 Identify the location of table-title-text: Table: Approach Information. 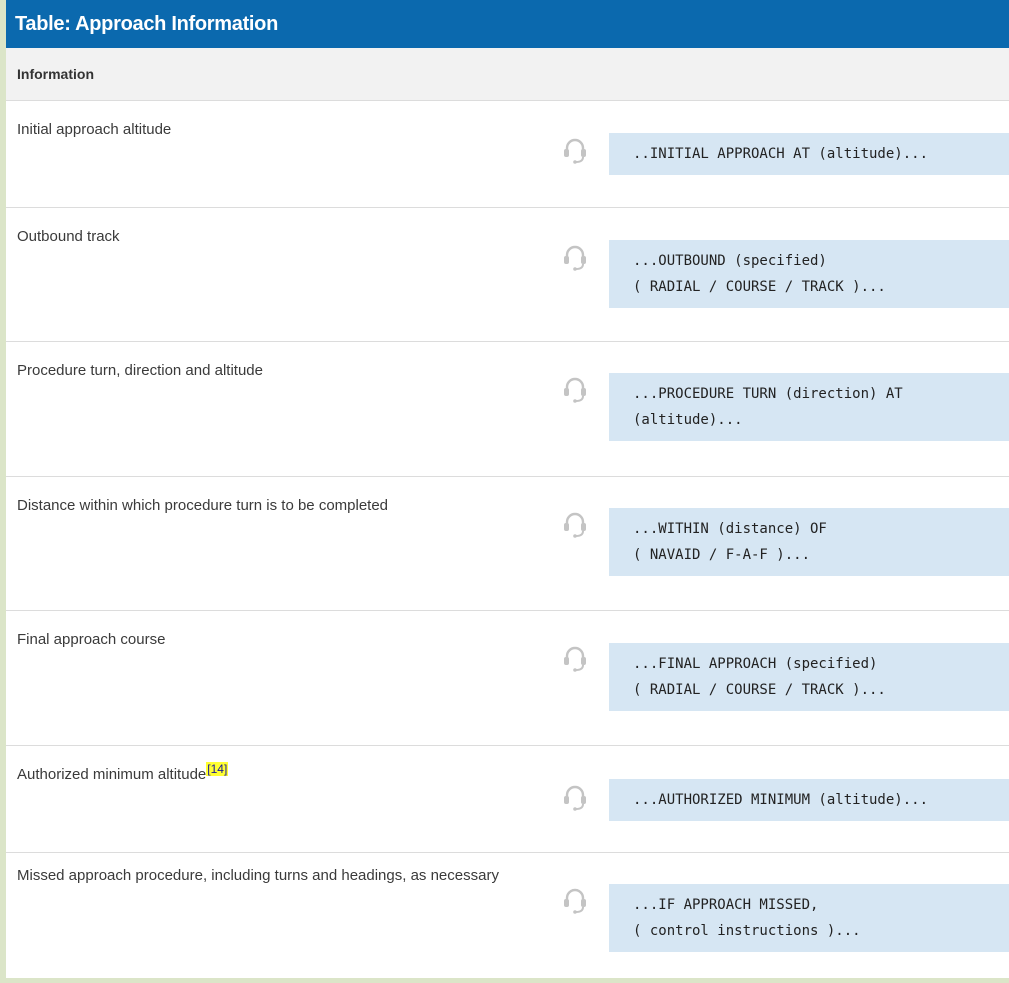
(147, 23).